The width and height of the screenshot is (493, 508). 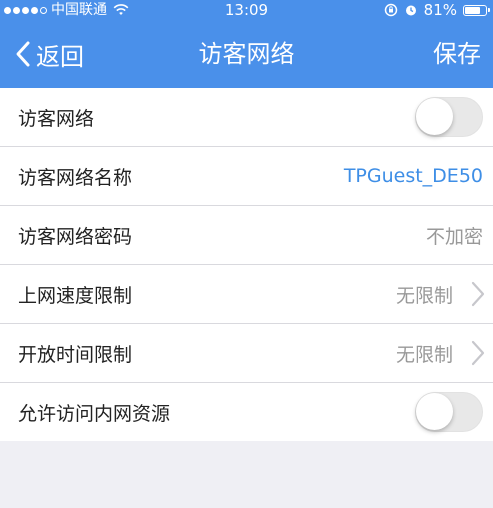 I want to click on guest-network-password-value: 不加密, so click(x=454, y=236).